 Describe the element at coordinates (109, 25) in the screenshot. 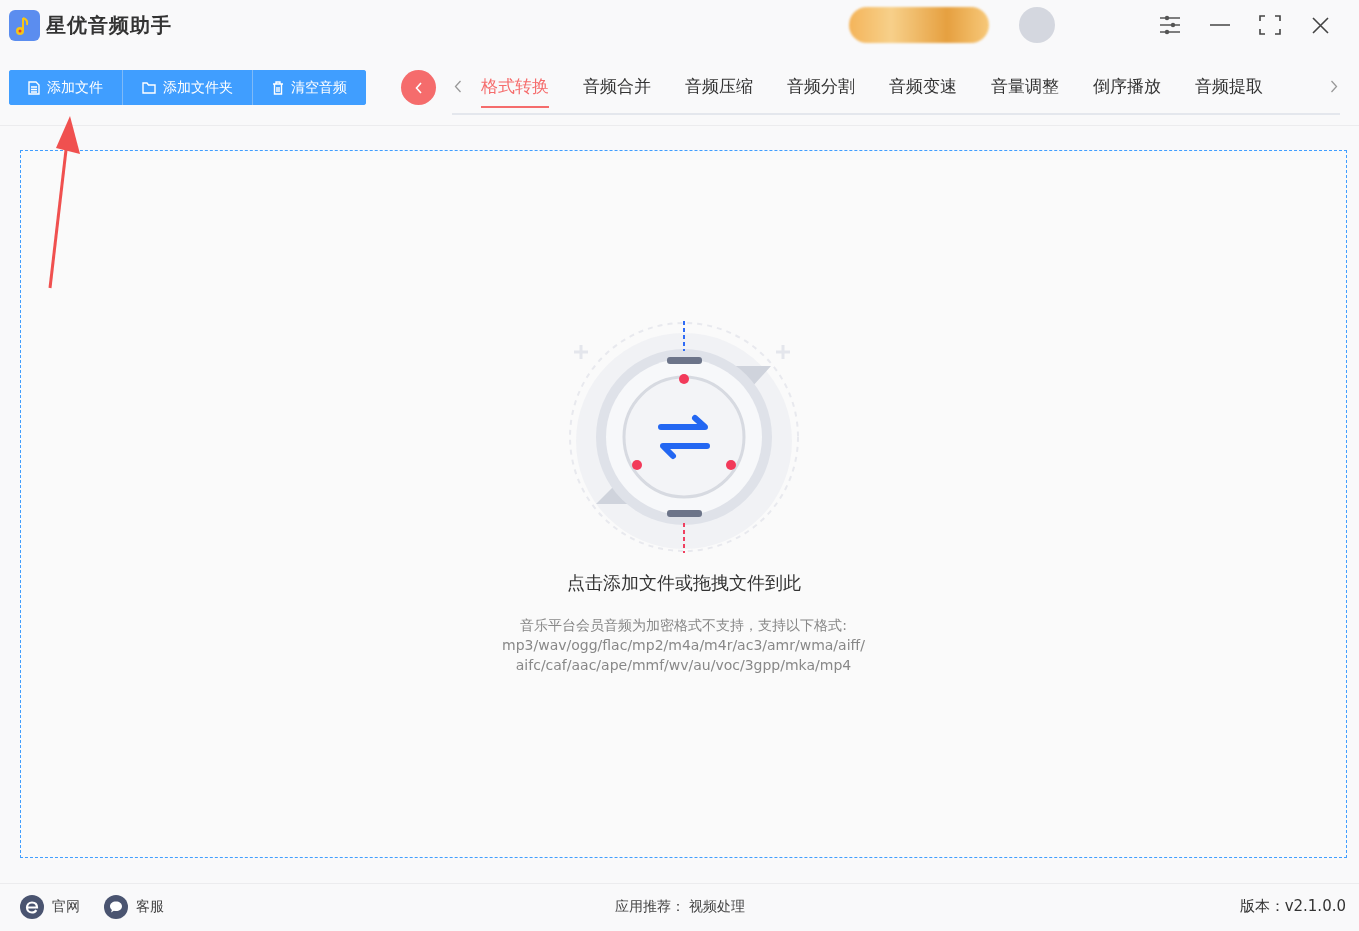

I see `app-title: 星优音频助手` at that location.